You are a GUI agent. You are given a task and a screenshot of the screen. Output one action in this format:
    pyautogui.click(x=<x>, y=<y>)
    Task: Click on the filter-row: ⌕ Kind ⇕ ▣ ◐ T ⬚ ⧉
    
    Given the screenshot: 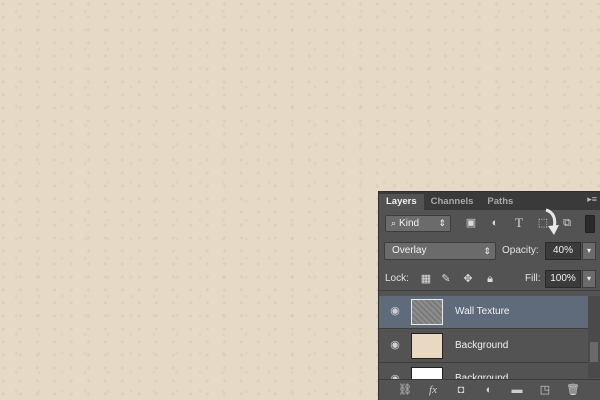 What is the action you would take?
    pyautogui.click(x=489, y=224)
    